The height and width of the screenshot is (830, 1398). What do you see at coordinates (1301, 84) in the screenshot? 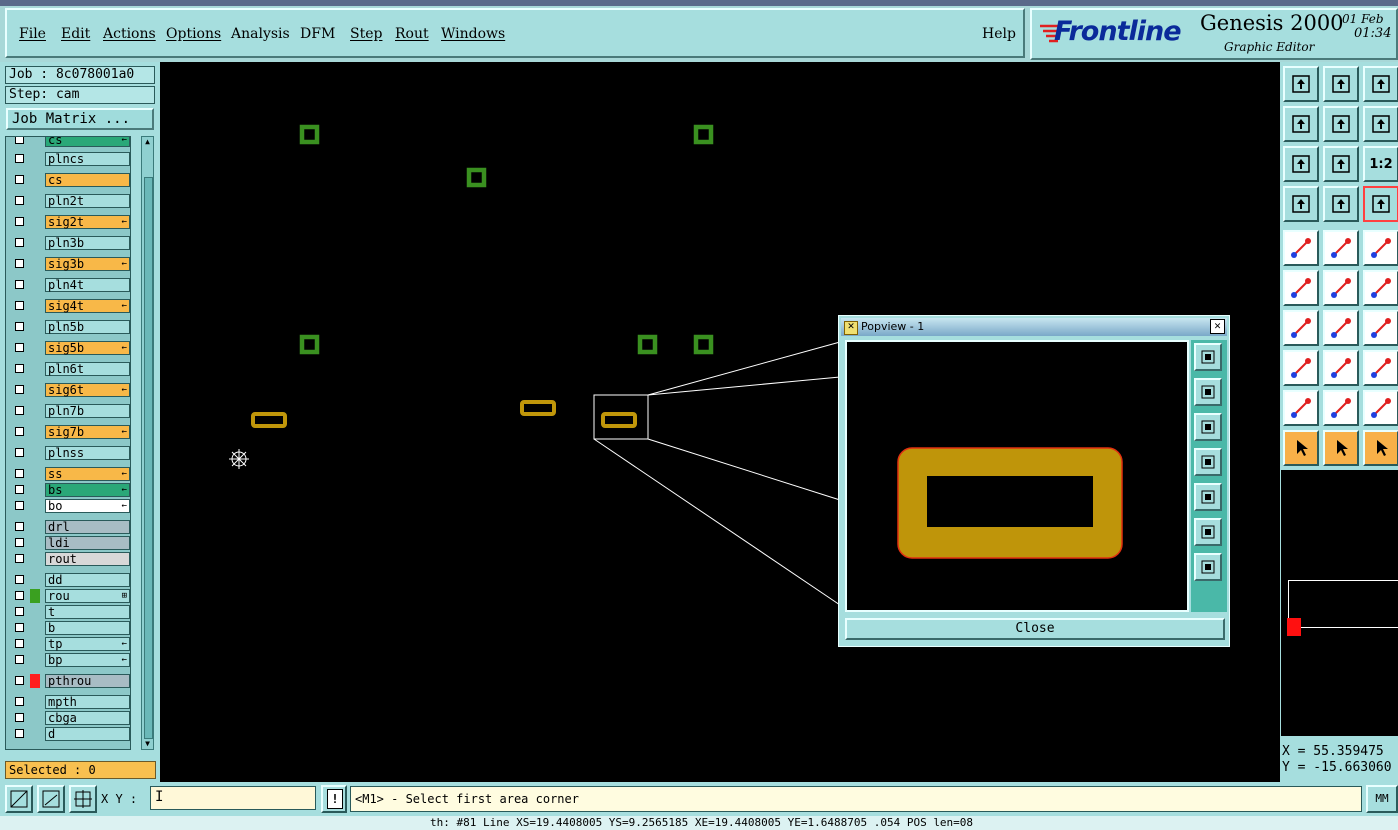
I see `view-top-icon` at bounding box center [1301, 84].